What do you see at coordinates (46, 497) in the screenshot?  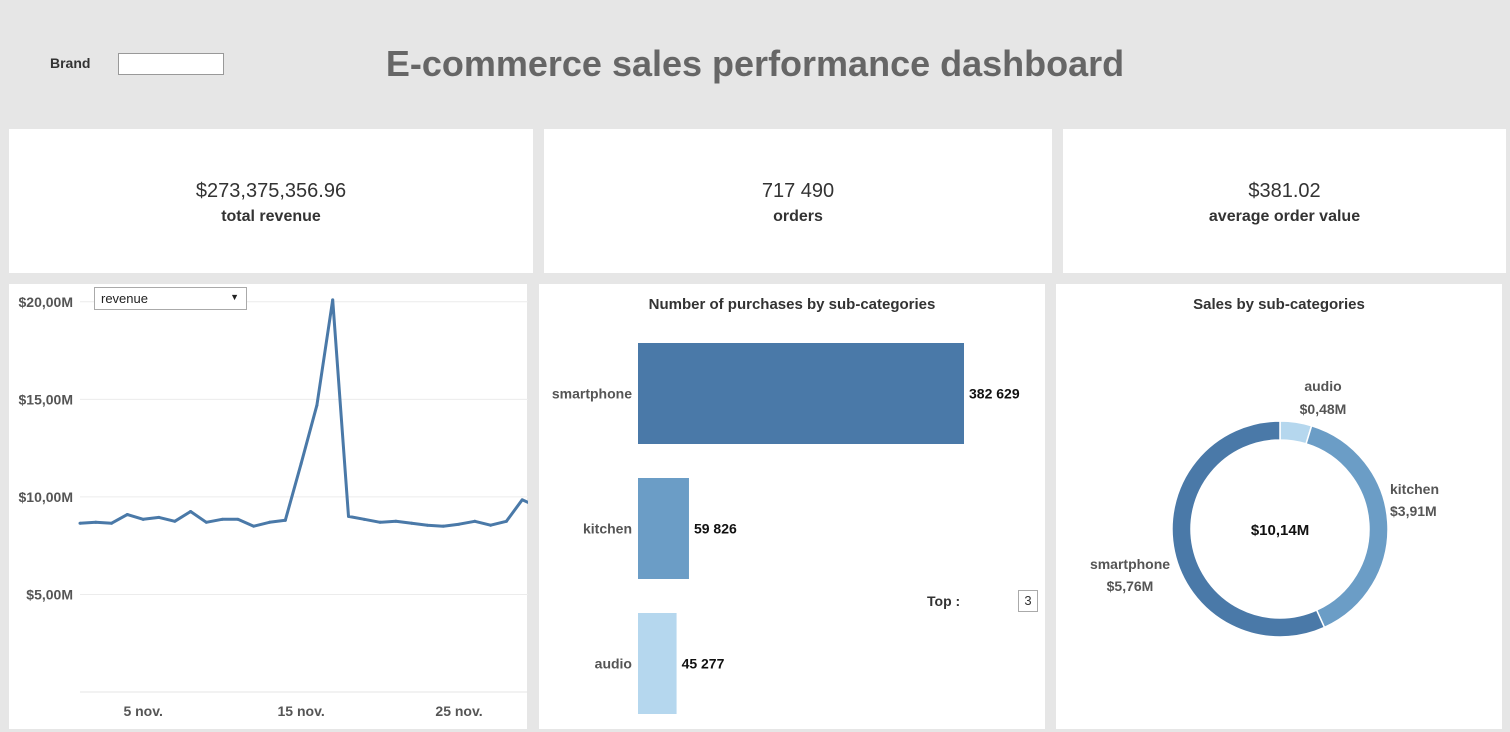 I see `y-tick-label: $10,00M` at bounding box center [46, 497].